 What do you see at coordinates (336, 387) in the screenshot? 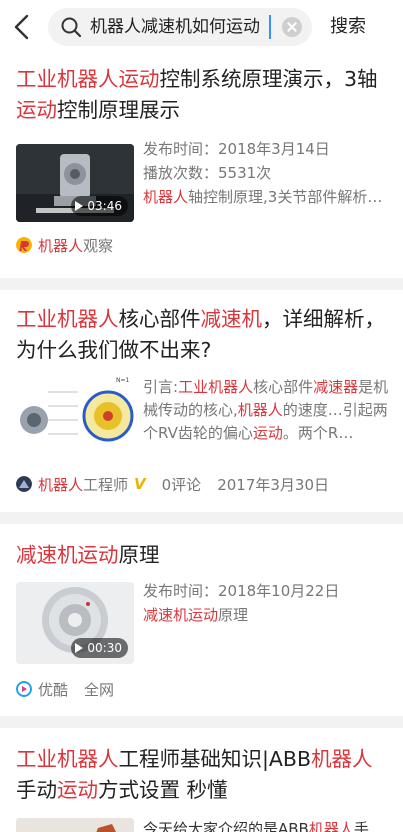
I see `desc-highlight: 减速器` at bounding box center [336, 387].